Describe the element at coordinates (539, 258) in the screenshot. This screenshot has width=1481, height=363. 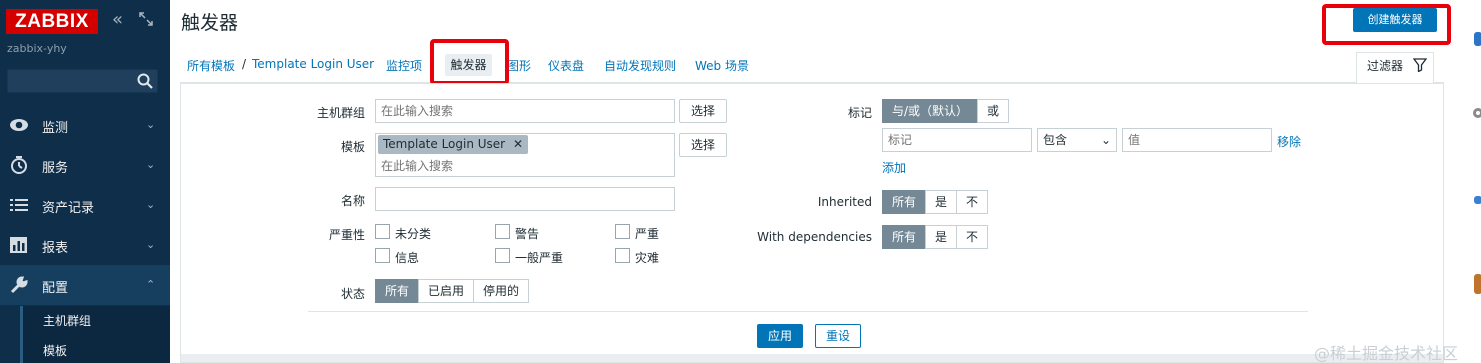
I see `severity-option-label: 一般严重` at that location.